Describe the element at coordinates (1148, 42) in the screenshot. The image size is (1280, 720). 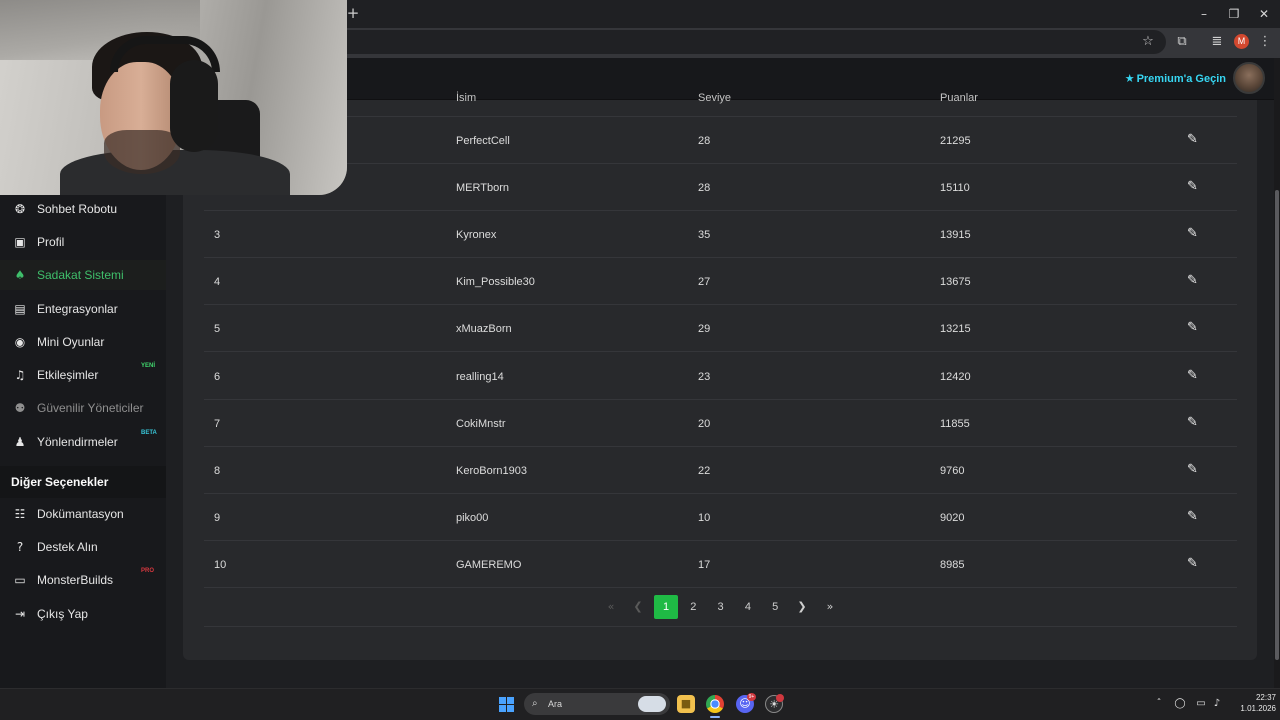
I see `bookmark-star-icon: ☆` at that location.